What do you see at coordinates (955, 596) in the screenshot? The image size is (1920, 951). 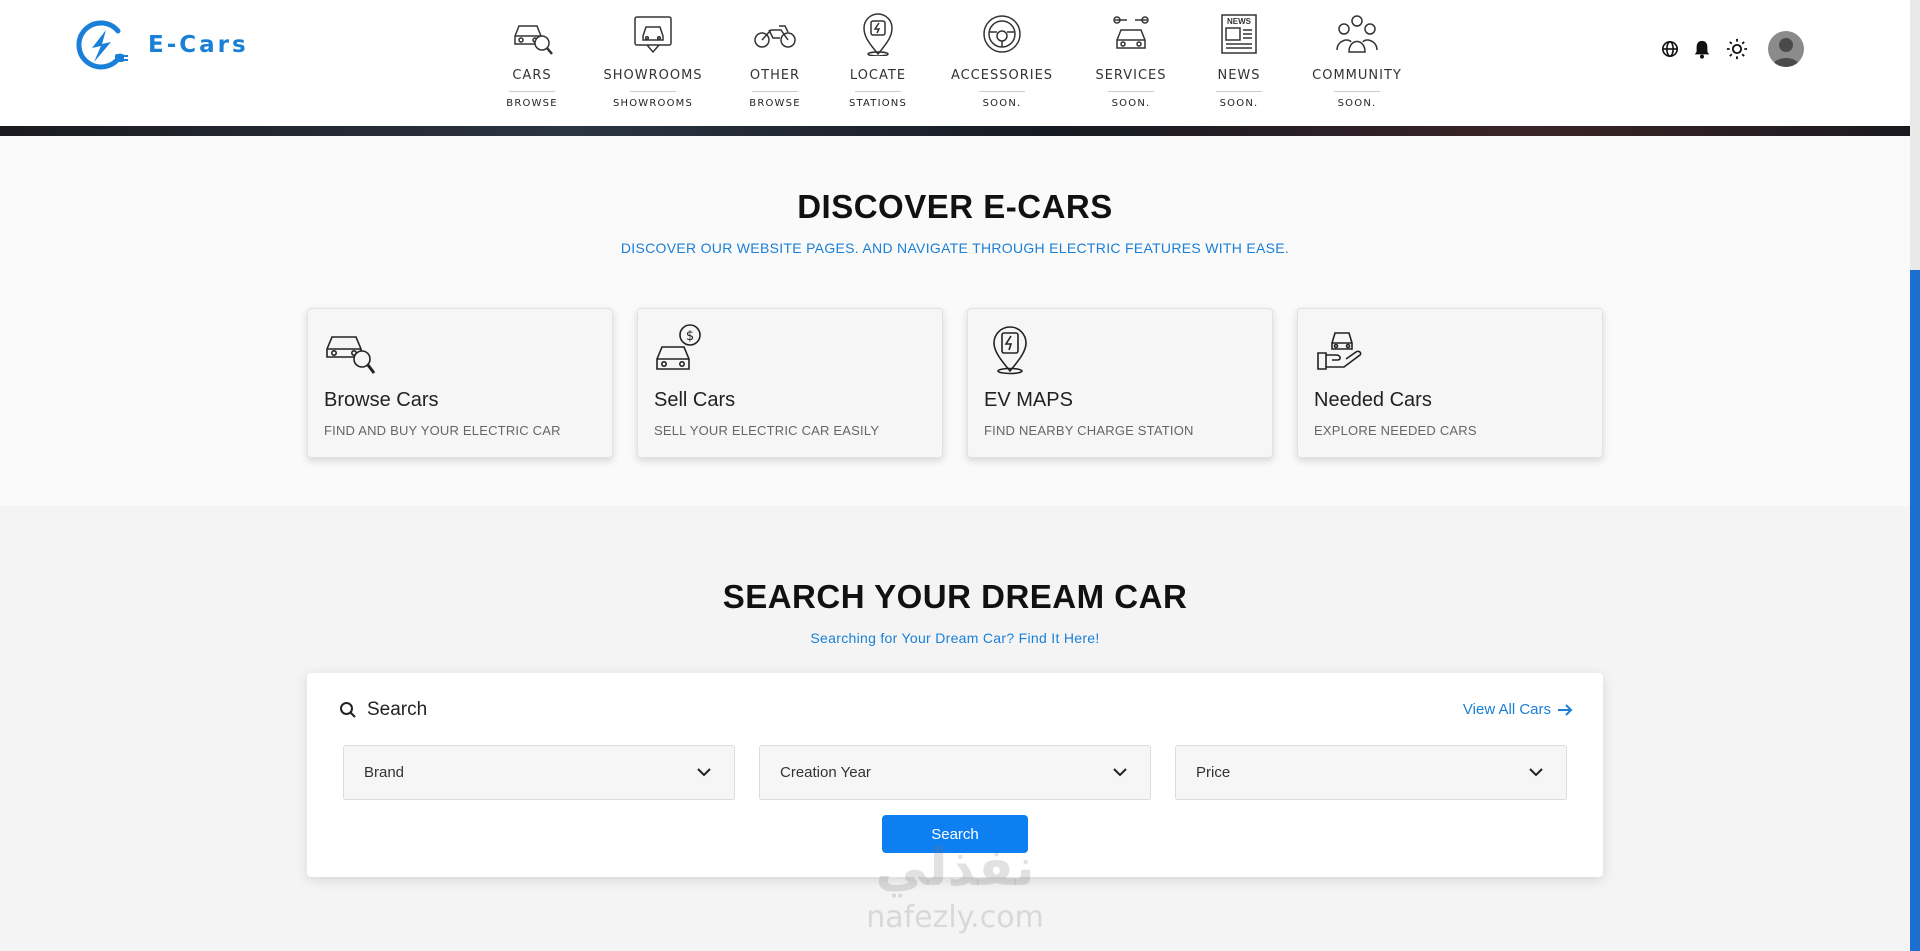 I see `search-section-title: SEARCH YOUR DREAM CAR` at bounding box center [955, 596].